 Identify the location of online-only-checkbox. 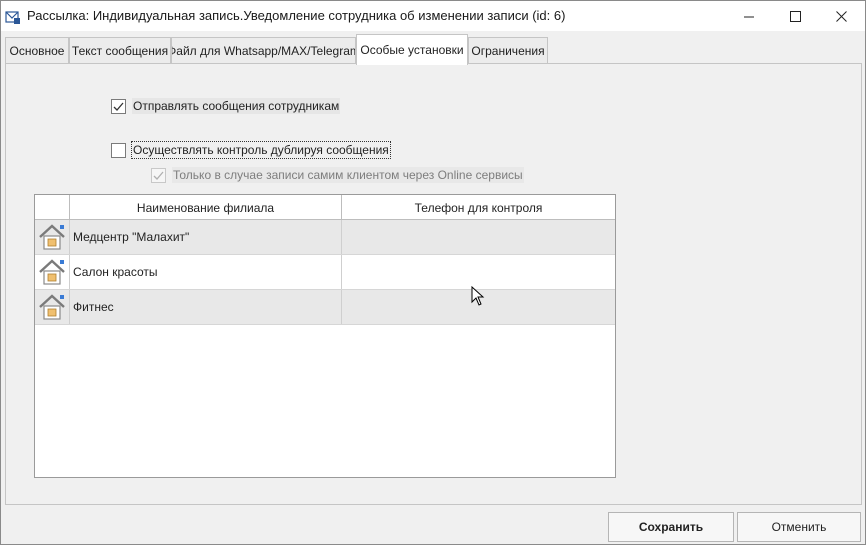
(158, 175).